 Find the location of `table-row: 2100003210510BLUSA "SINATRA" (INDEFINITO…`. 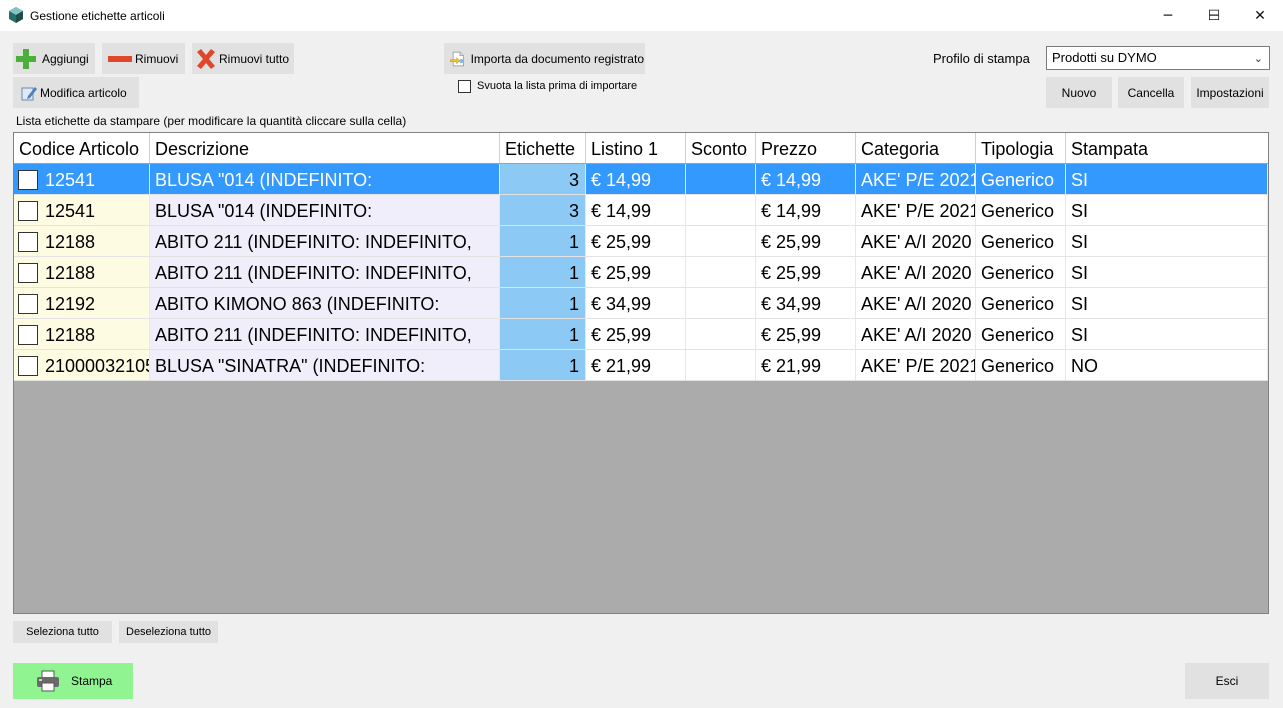

table-row: 2100003210510BLUSA "SINATRA" (INDEFINITO… is located at coordinates (641, 365).